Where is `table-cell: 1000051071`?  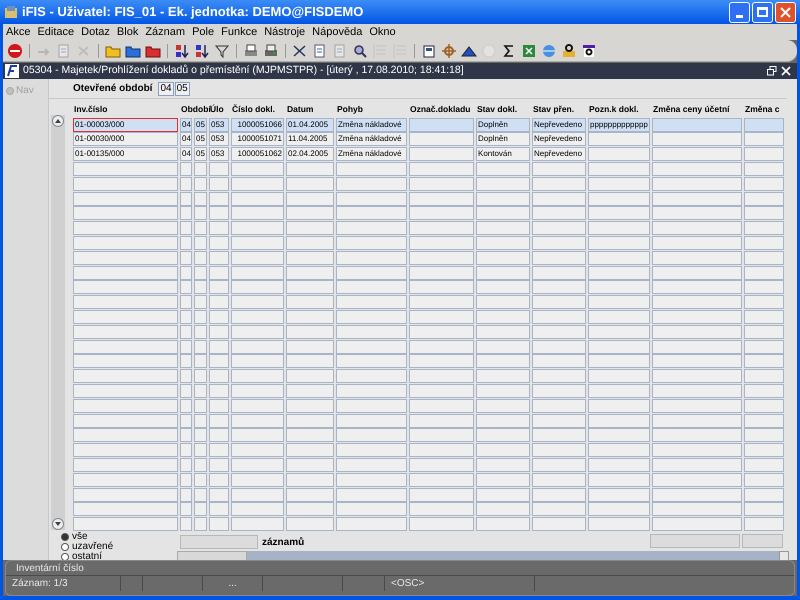 table-cell: 1000051071 is located at coordinates (257, 139).